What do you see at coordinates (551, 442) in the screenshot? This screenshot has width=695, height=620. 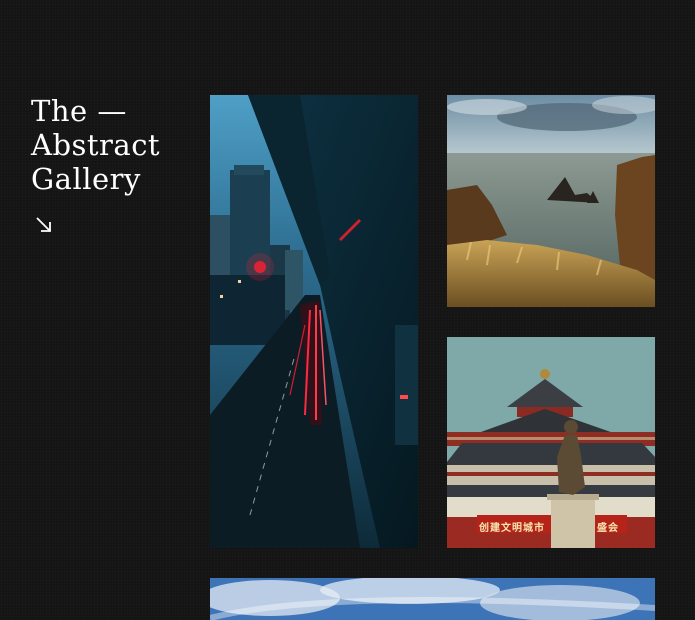 I see `temple-statue-photo: 创建文明城市 盛会` at bounding box center [551, 442].